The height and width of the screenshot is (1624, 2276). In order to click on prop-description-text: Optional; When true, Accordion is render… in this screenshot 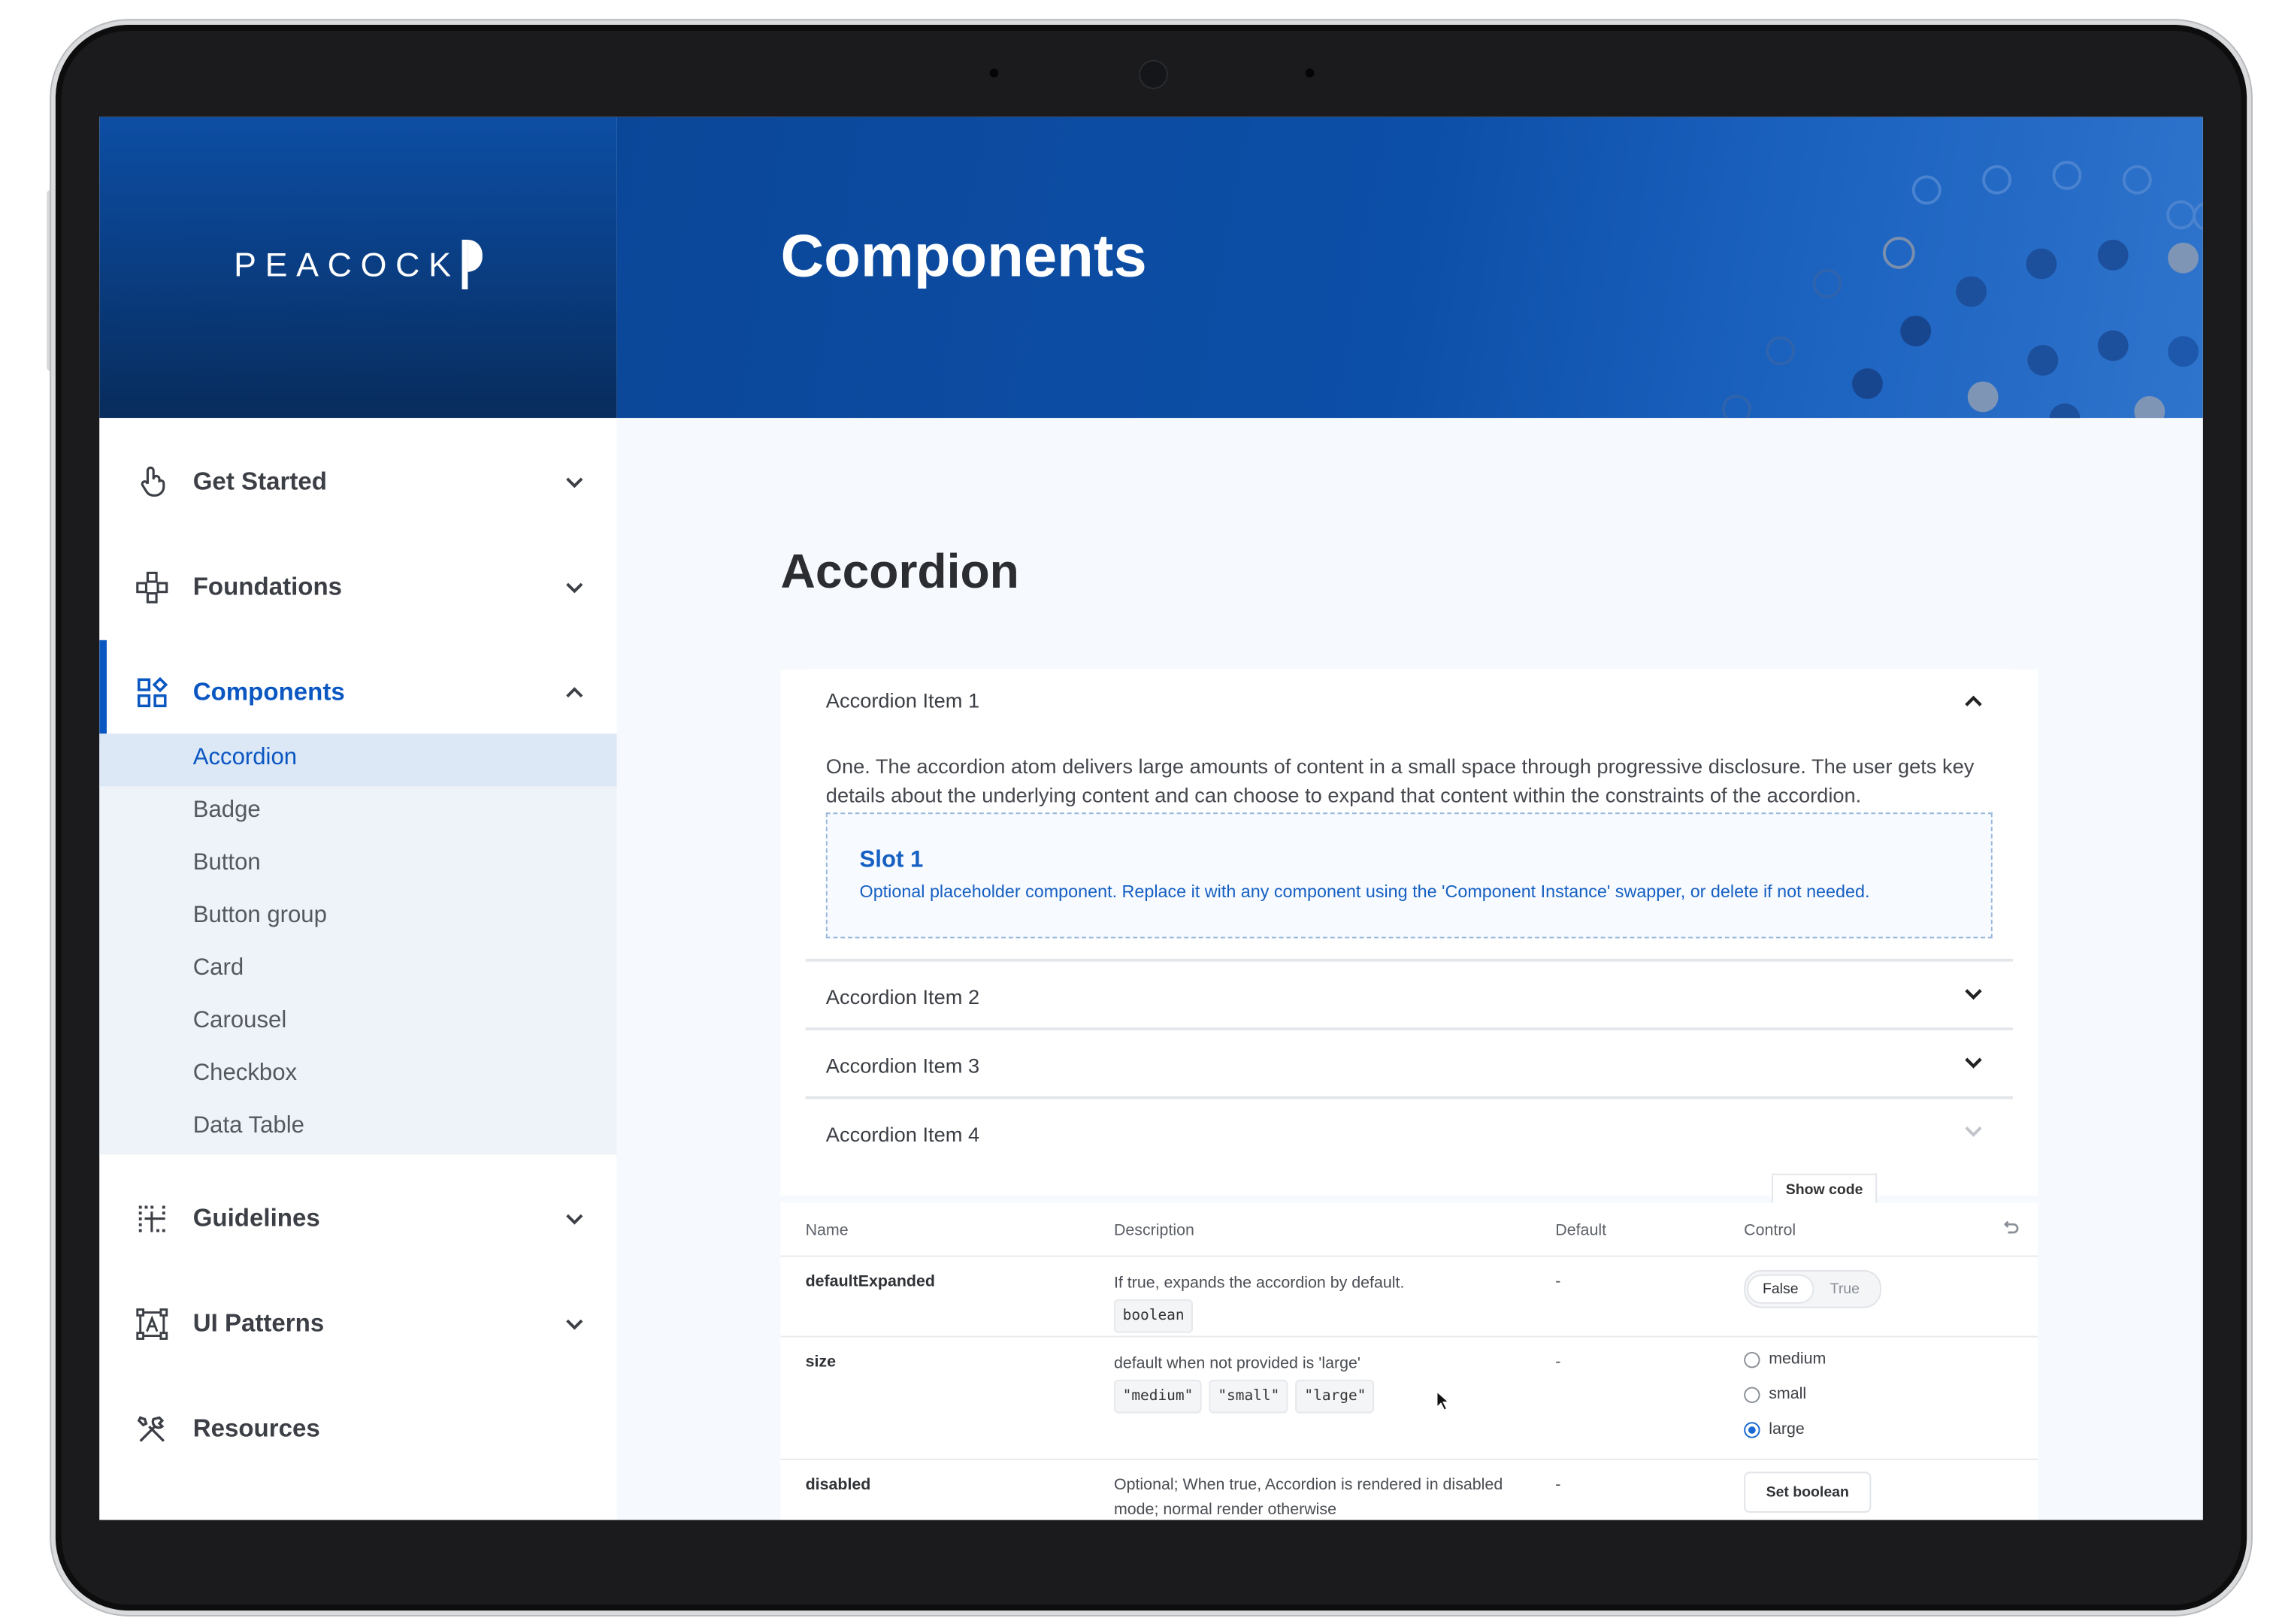, I will do `click(1308, 1497)`.